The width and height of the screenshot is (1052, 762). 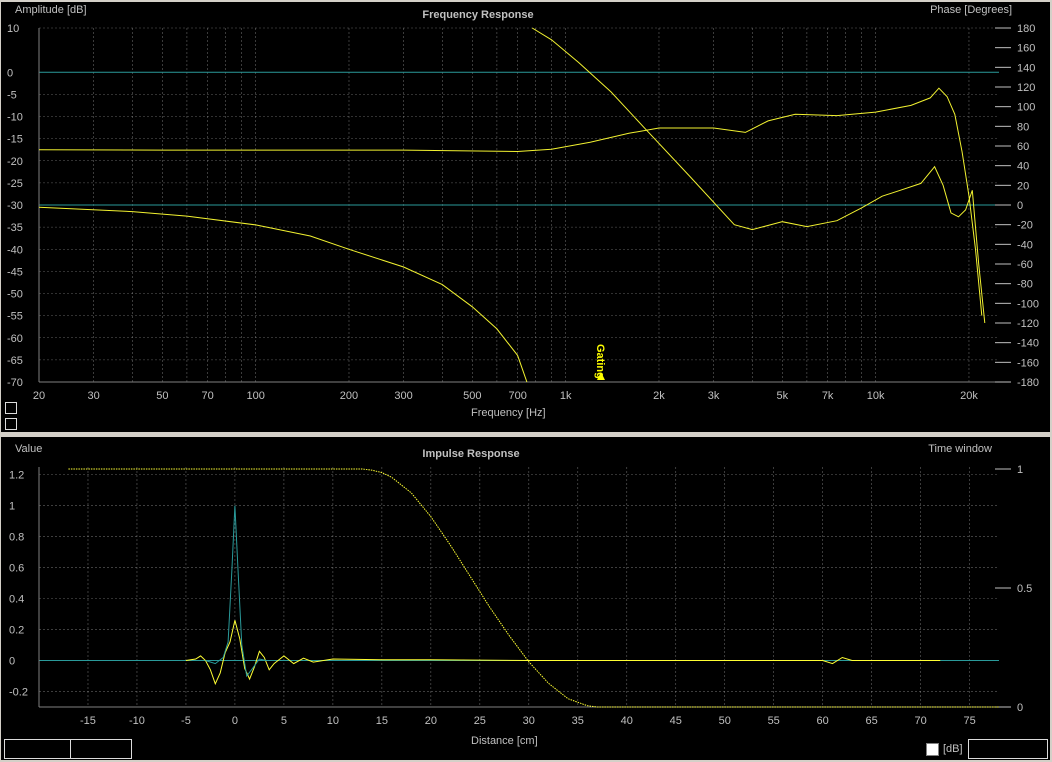 I want to click on amplitude-tick-label: -15, so click(x=15, y=140).